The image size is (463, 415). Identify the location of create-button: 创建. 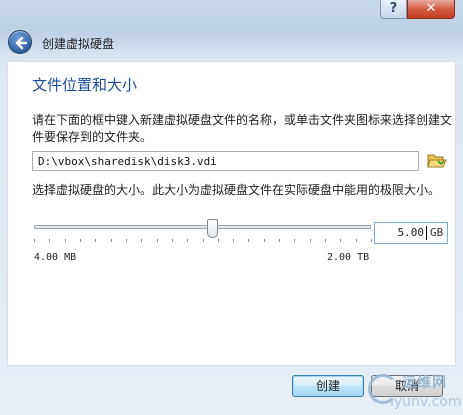
(328, 386).